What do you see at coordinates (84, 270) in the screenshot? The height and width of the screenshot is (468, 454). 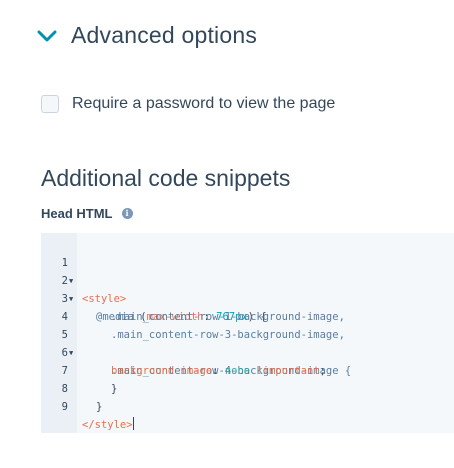 I see `code-line: 1 ▼ <style>` at bounding box center [84, 270].